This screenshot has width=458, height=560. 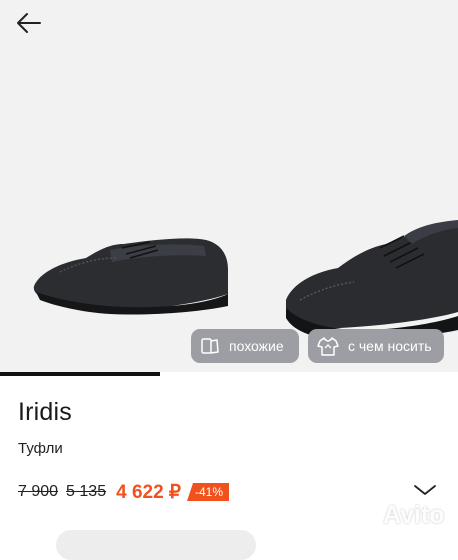 I want to click on product-brand: Iridis, so click(x=45, y=412).